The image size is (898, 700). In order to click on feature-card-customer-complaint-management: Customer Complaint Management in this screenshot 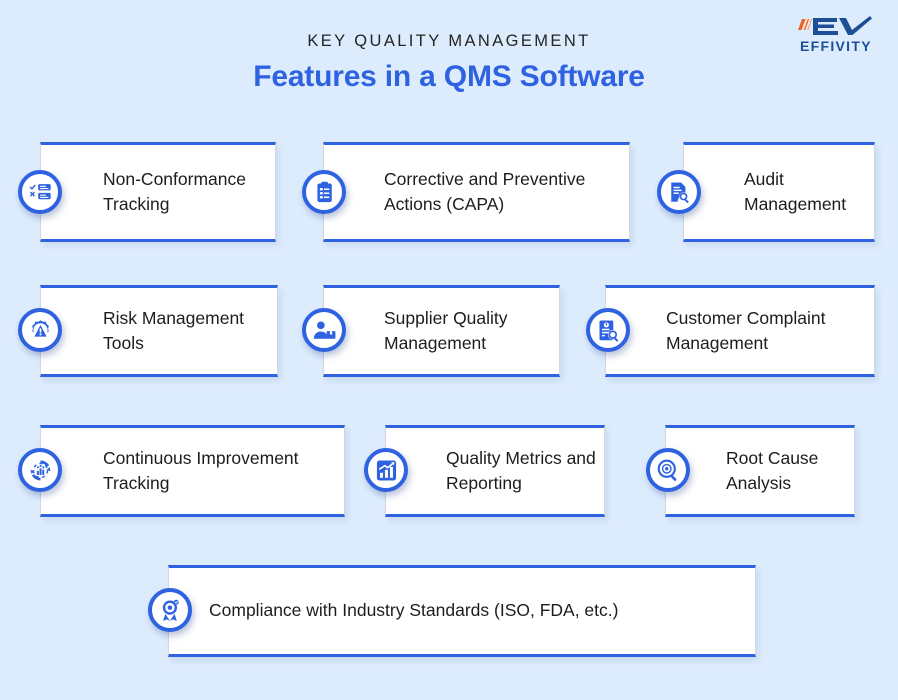, I will do `click(740, 331)`.